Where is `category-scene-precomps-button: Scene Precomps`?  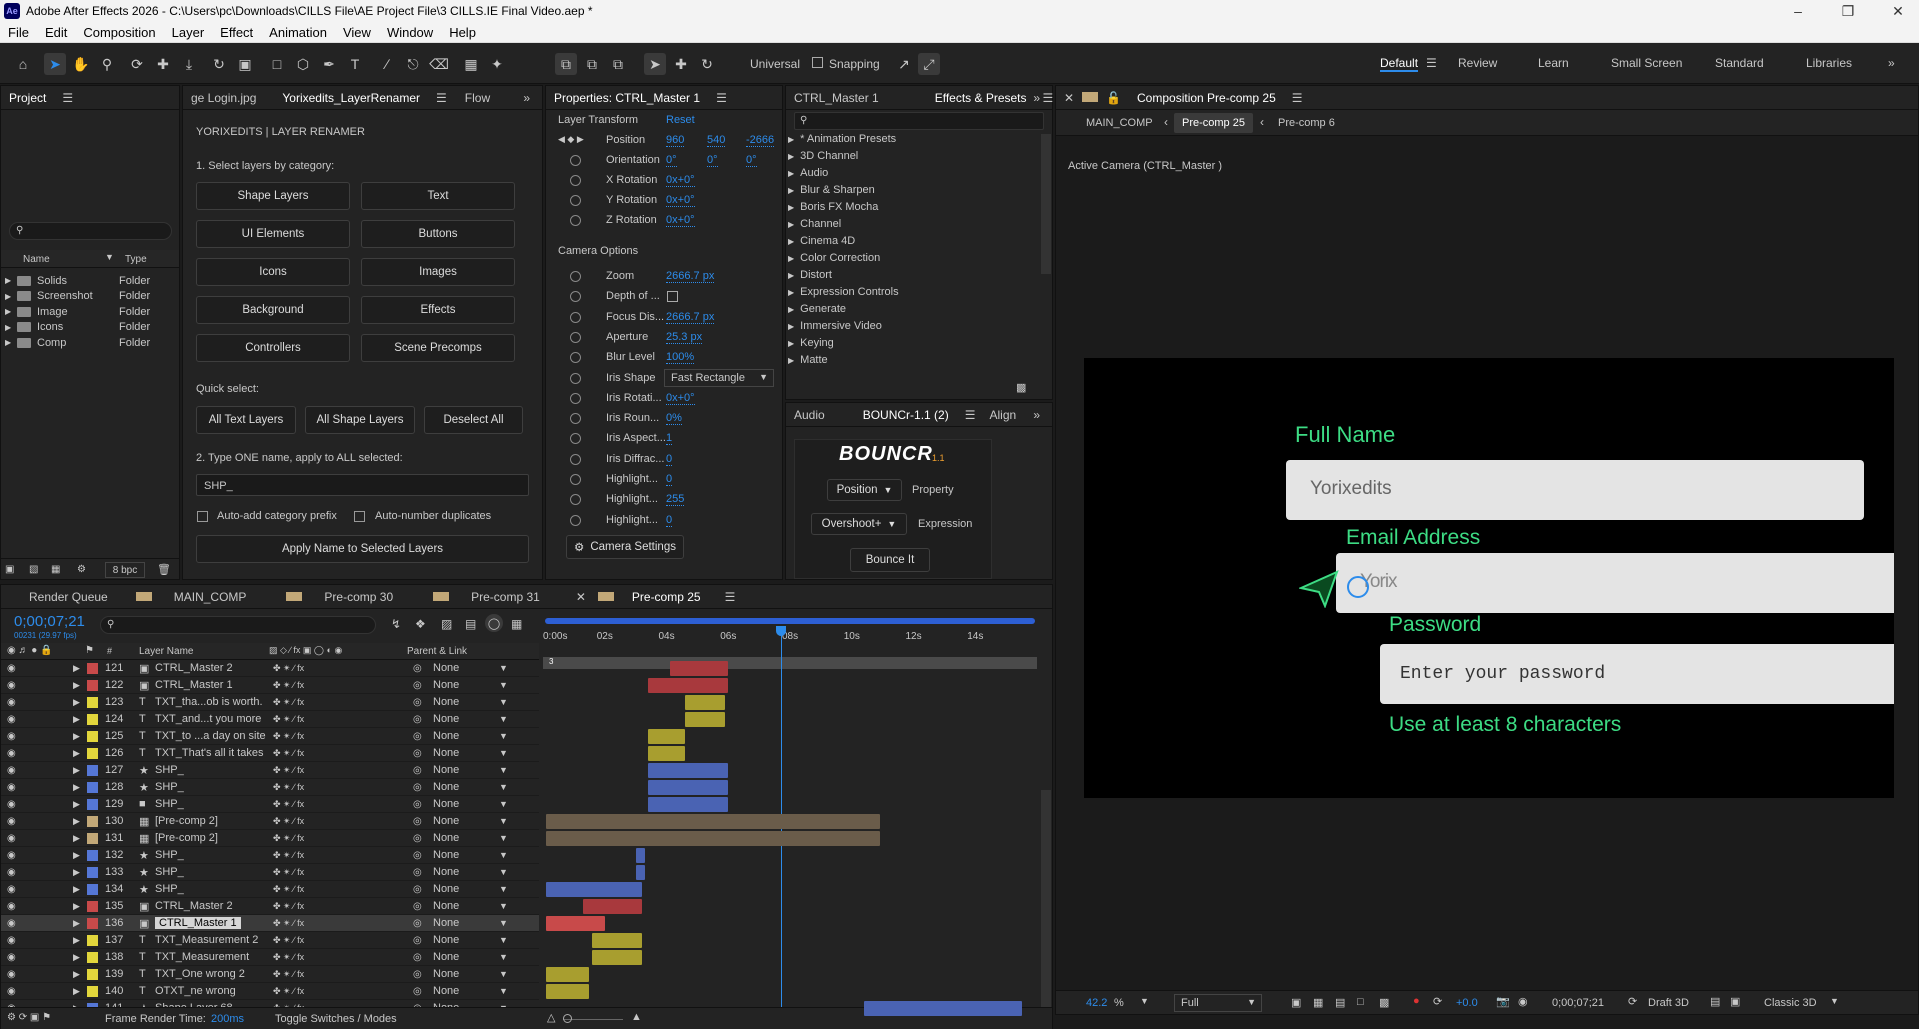 category-scene-precomps-button: Scene Precomps is located at coordinates (438, 348).